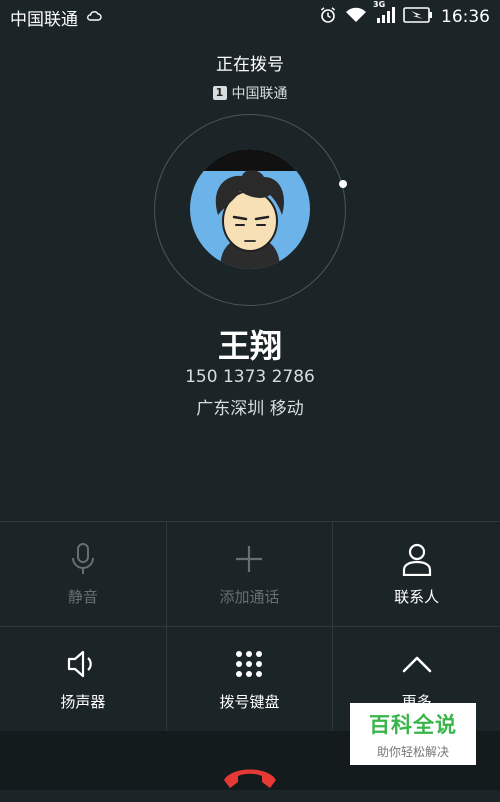  What do you see at coordinates (83, 701) in the screenshot?
I see `speaker-label: 扬声器` at bounding box center [83, 701].